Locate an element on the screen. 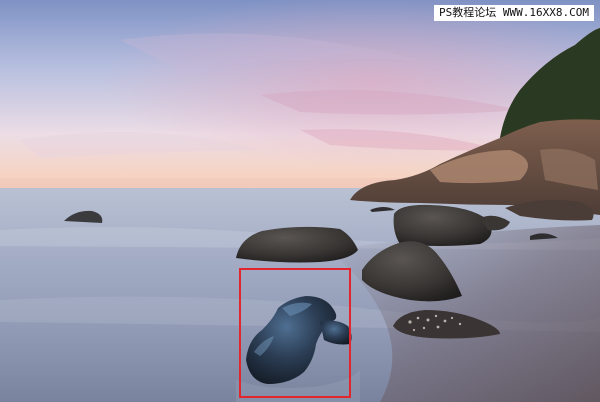 This screenshot has width=600, height=402. watermark-label: PS教程论坛 WWW.16XX8.COM is located at coordinates (514, 13).